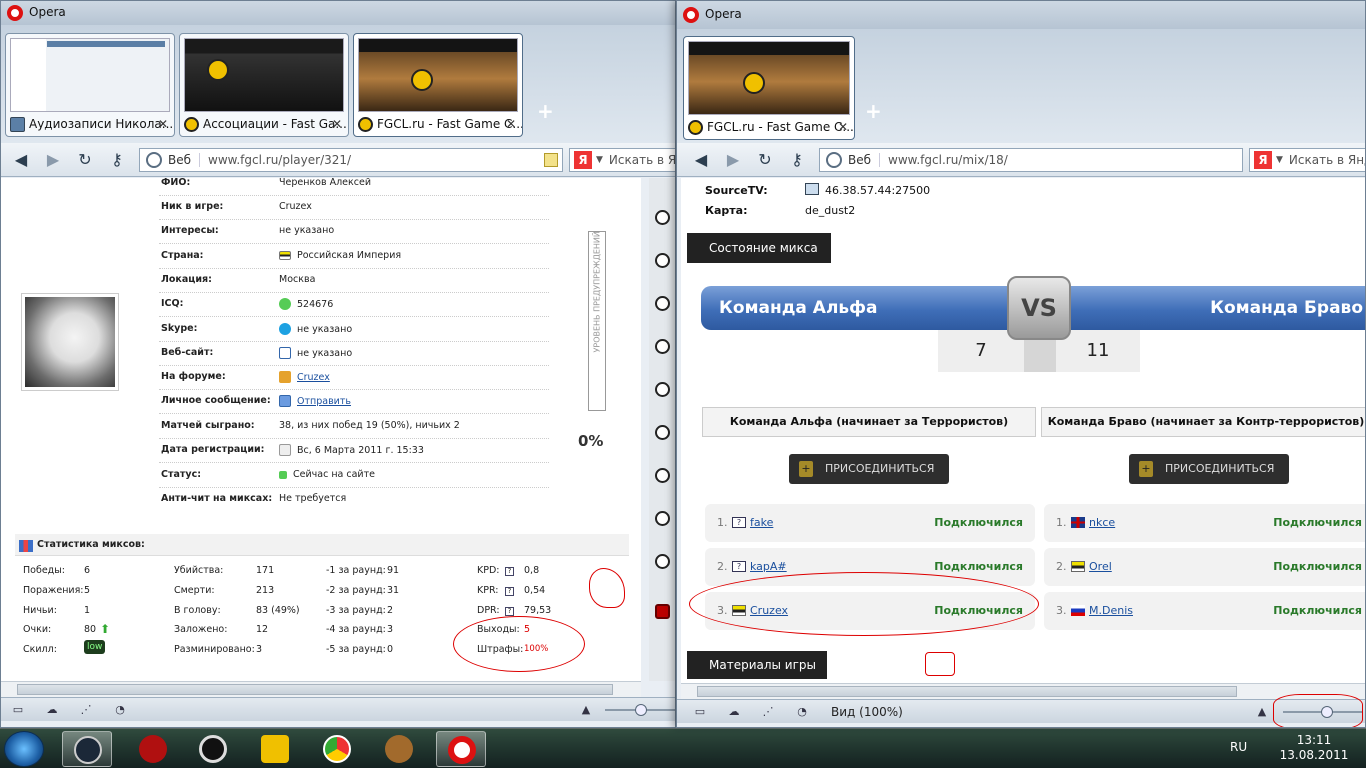  Describe the element at coordinates (1078, 610) in the screenshot. I see `russia-flag-icon` at that location.